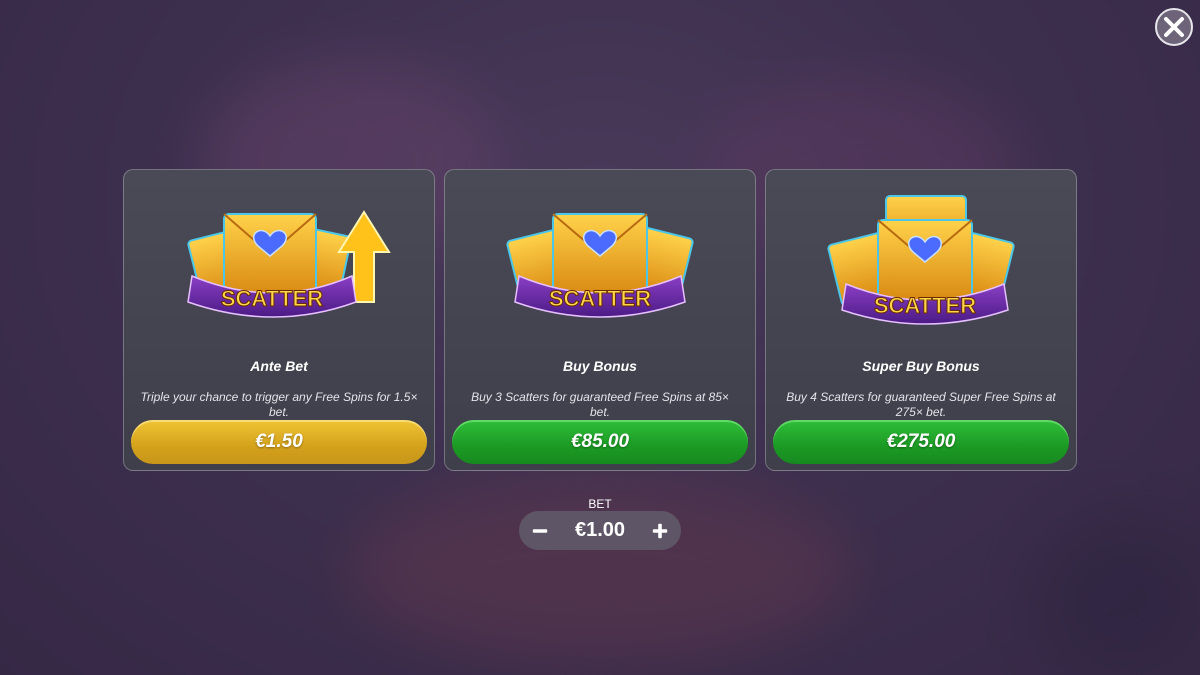 The image size is (1200, 675). Describe the element at coordinates (279, 442) in the screenshot. I see `ante-bet-buy-button: €1.50` at that location.